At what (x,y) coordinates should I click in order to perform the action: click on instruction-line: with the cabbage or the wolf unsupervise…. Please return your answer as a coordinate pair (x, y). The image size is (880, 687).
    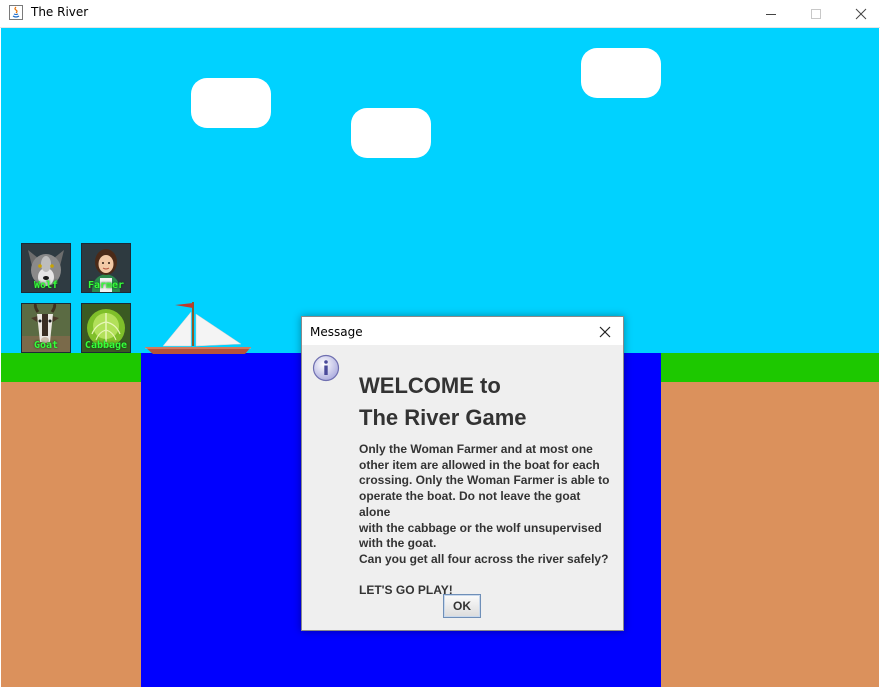
    Looking at the image, I should click on (480, 527).